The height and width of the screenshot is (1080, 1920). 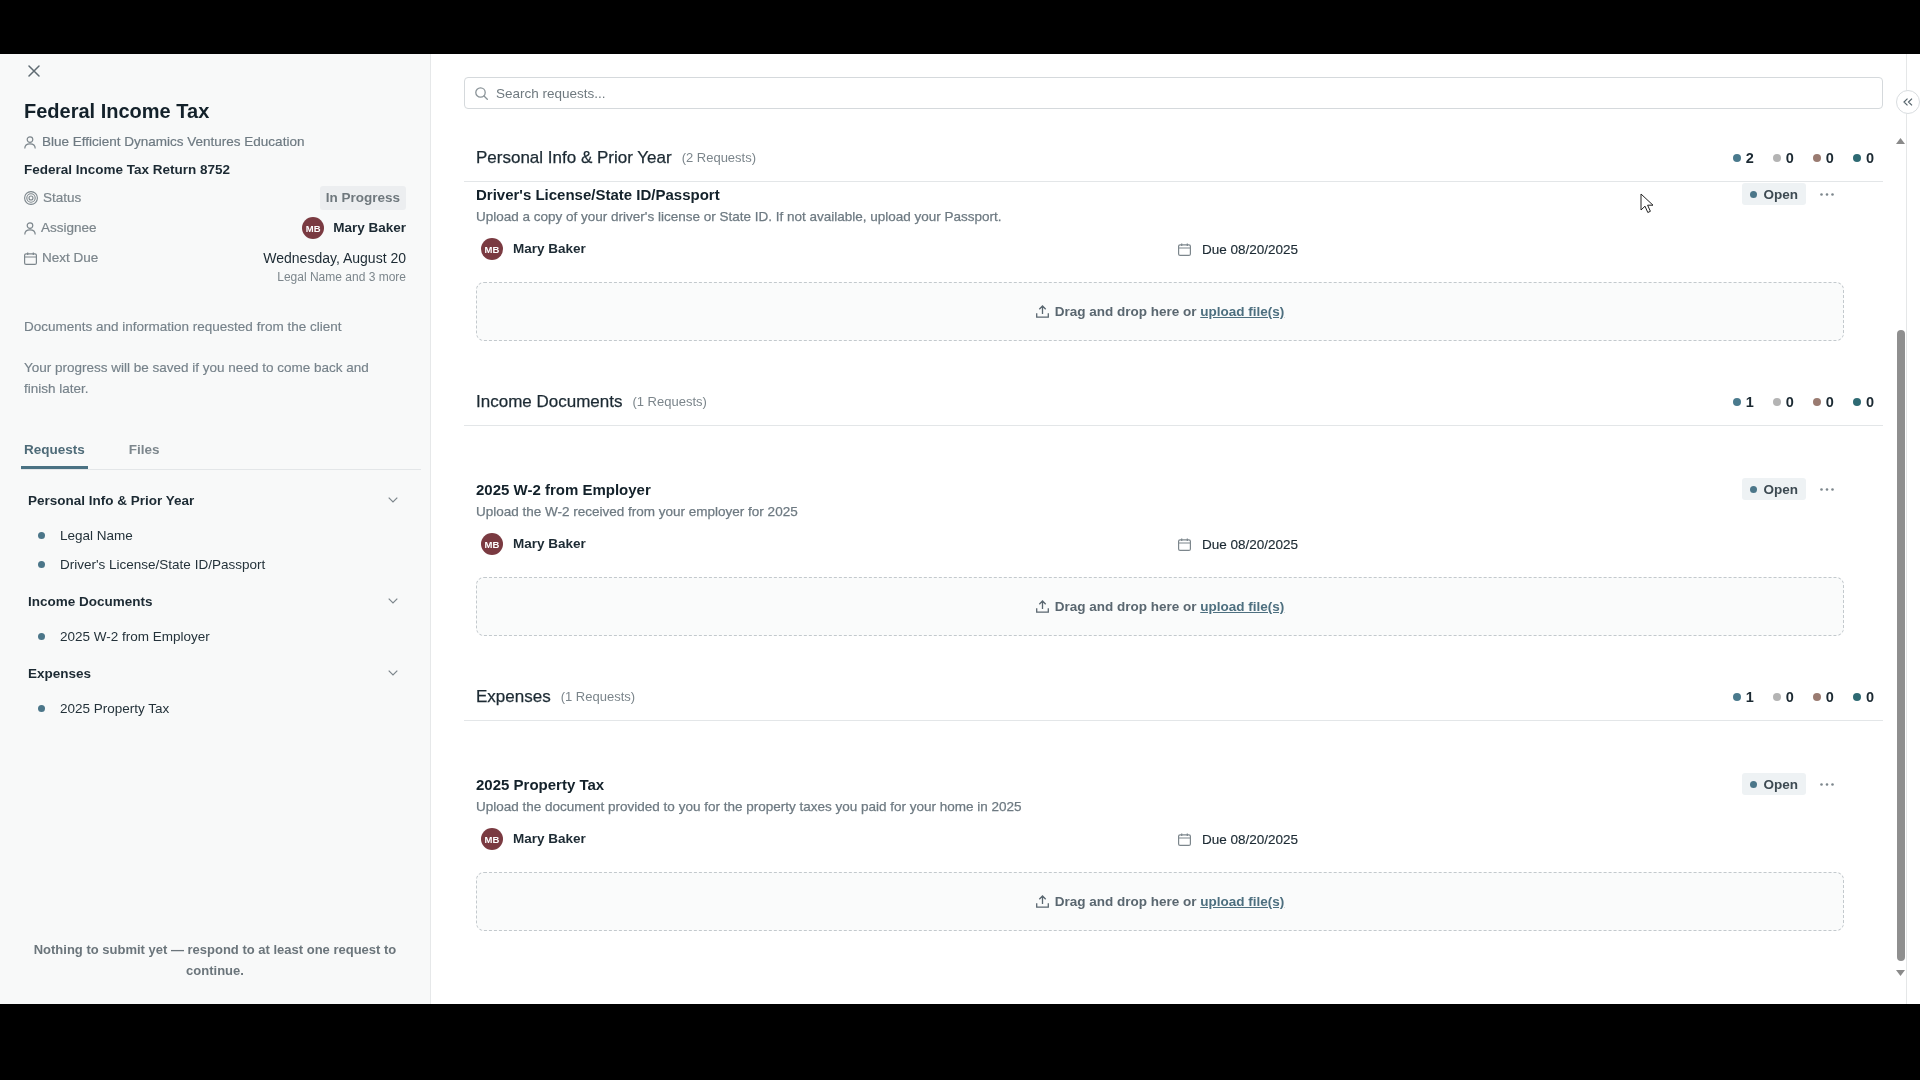 What do you see at coordinates (749, 807) in the screenshot?
I see `request-description: Upload the document provided to you for the property taxes you paid for your home in 2025` at bounding box center [749, 807].